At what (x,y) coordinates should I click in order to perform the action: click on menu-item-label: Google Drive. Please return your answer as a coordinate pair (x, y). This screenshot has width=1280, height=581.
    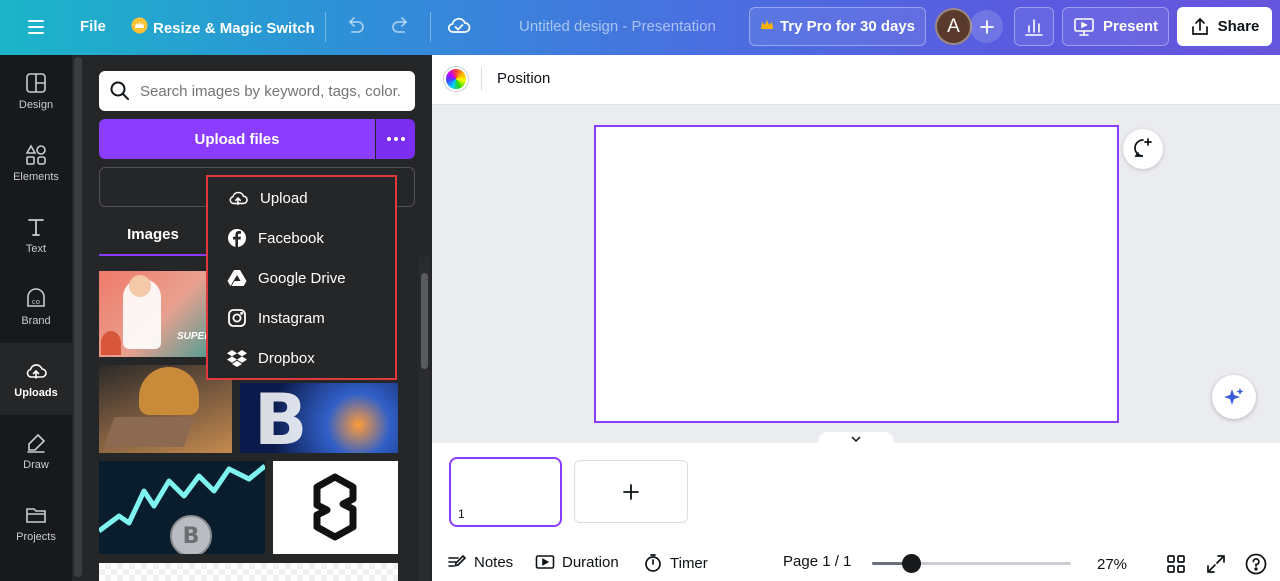
    Looking at the image, I should click on (302, 278).